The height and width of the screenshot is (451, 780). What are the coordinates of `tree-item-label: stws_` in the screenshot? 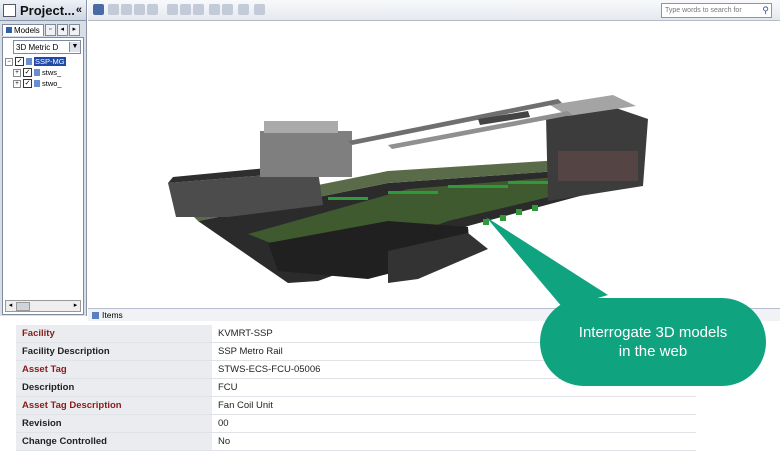 It's located at (52, 72).